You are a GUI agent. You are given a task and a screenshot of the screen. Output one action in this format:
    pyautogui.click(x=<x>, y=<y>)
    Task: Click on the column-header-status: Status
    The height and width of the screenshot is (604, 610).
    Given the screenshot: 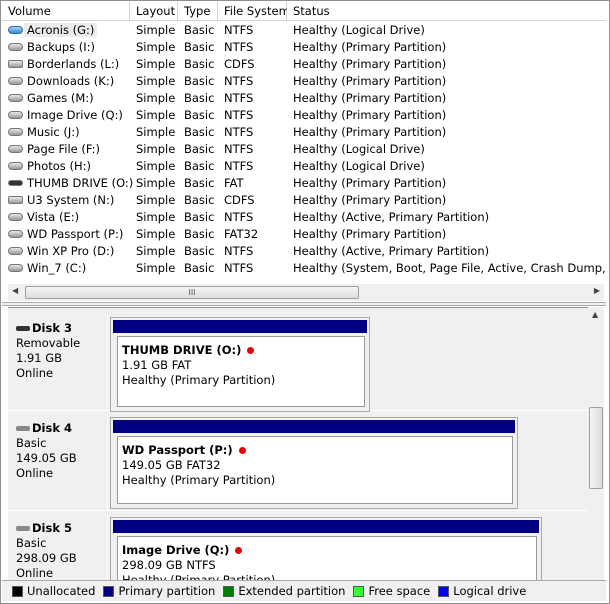 What is the action you would take?
    pyautogui.click(x=446, y=11)
    